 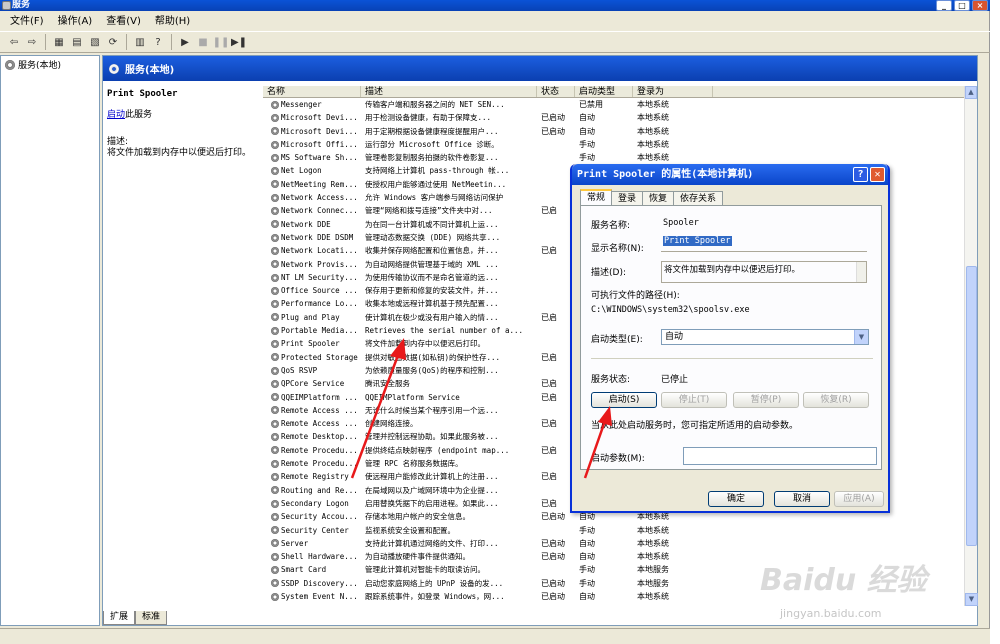 What do you see at coordinates (614, 543) in the screenshot?
I see `table-row: Server 支持此计算机通过网络的文件、打印... 已启动 自动 本地系统` at bounding box center [614, 543].